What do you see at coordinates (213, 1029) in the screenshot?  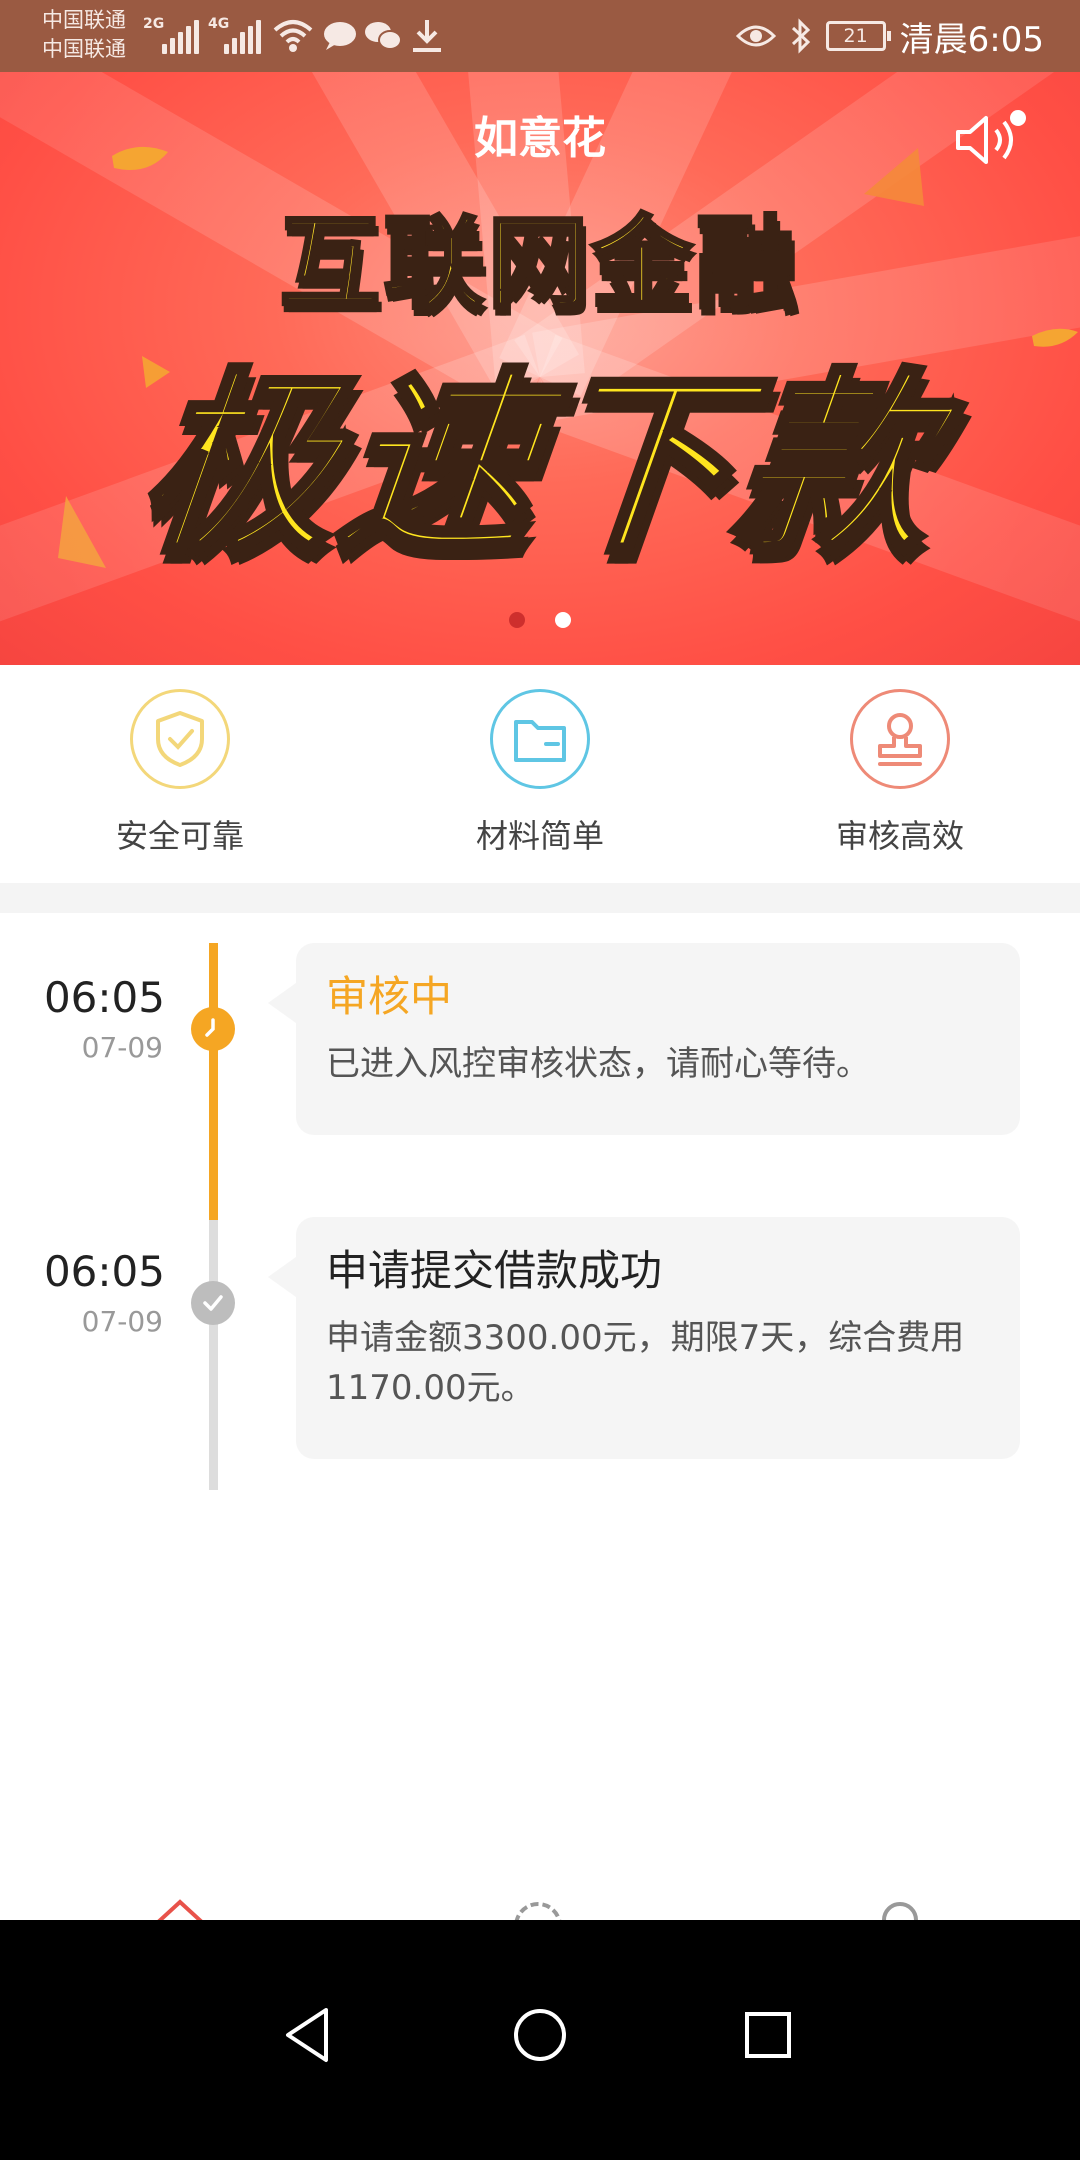 I see `clock-icon` at bounding box center [213, 1029].